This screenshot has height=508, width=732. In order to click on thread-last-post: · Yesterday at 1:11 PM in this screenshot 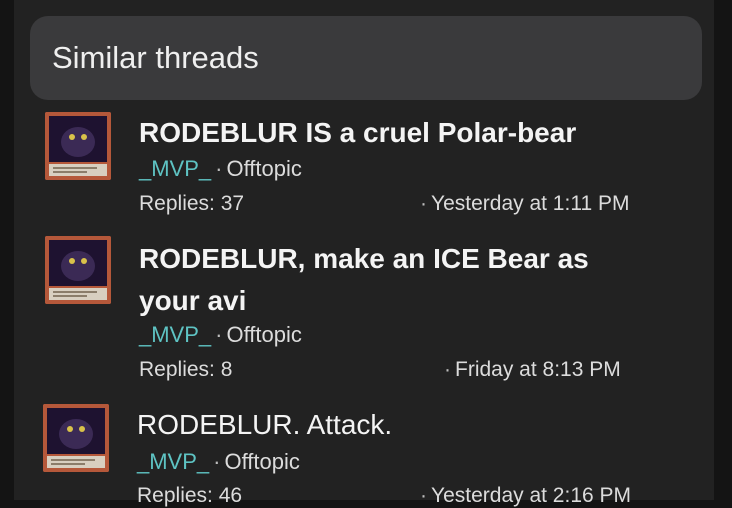, I will do `click(524, 204)`.